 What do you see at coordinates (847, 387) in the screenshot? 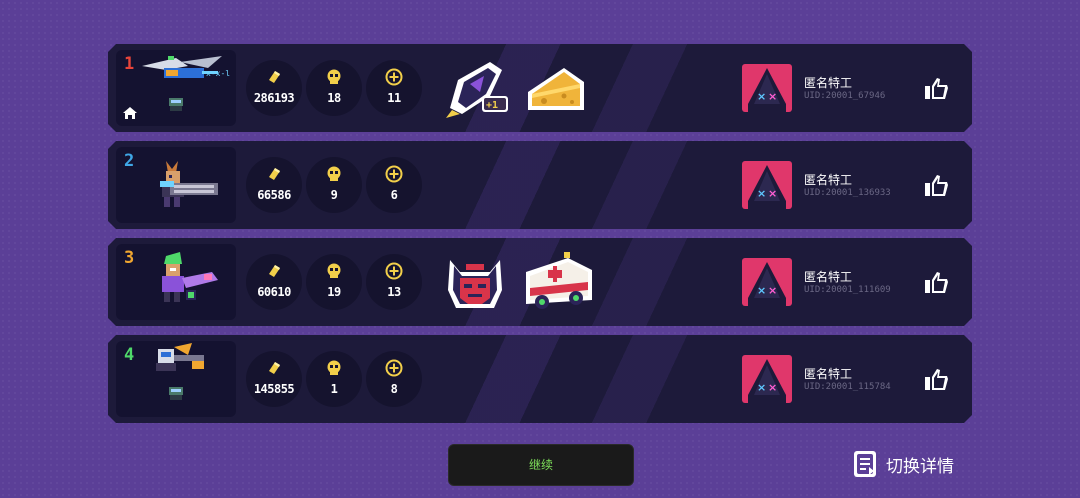
I see `player-uid: UID:20001_115784` at bounding box center [847, 387].